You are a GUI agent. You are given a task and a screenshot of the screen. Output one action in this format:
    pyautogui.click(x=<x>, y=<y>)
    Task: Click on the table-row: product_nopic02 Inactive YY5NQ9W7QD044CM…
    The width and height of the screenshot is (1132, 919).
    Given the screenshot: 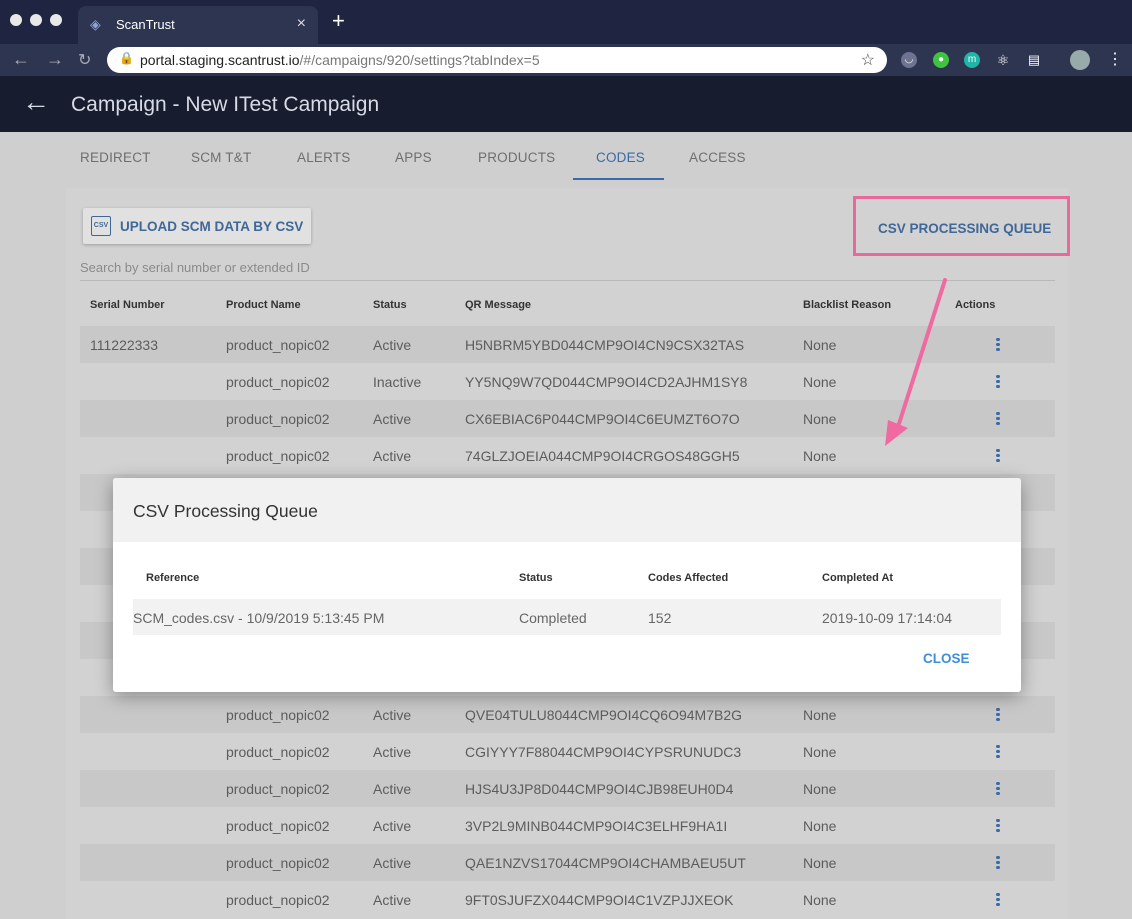 What is the action you would take?
    pyautogui.click(x=567, y=381)
    